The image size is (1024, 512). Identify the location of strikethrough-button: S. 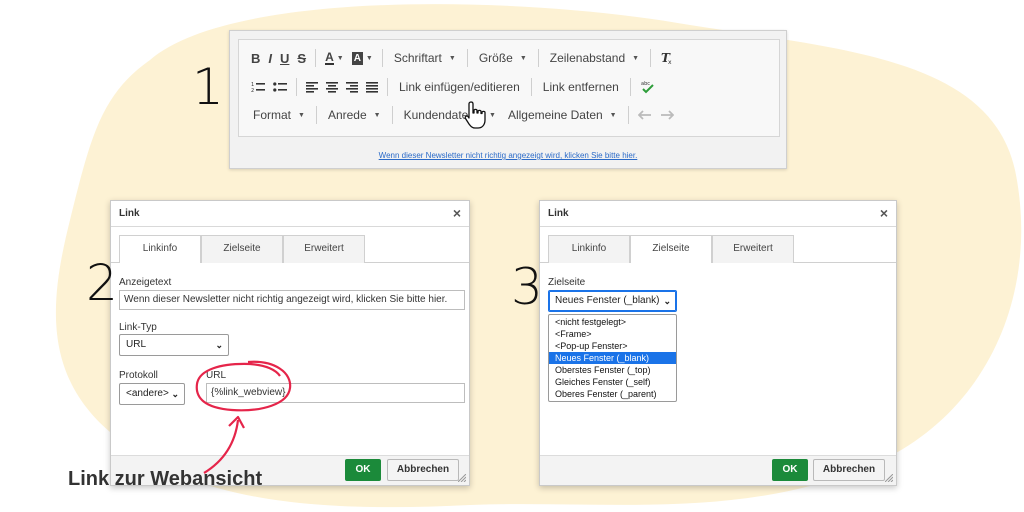
(301, 58).